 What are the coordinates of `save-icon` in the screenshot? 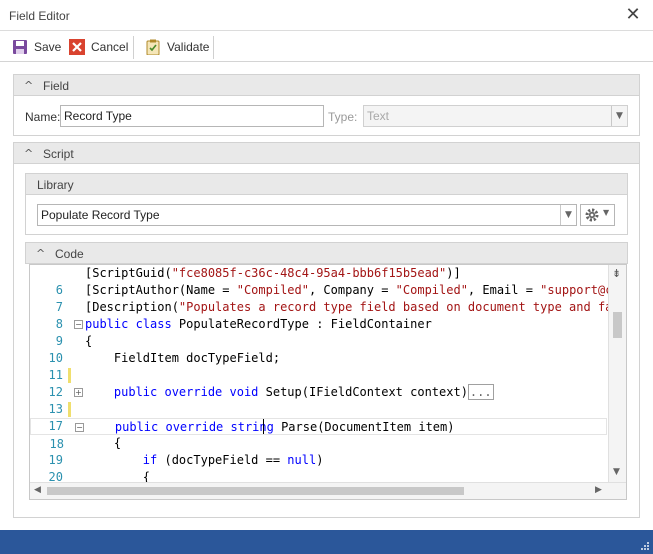 It's located at (20, 47).